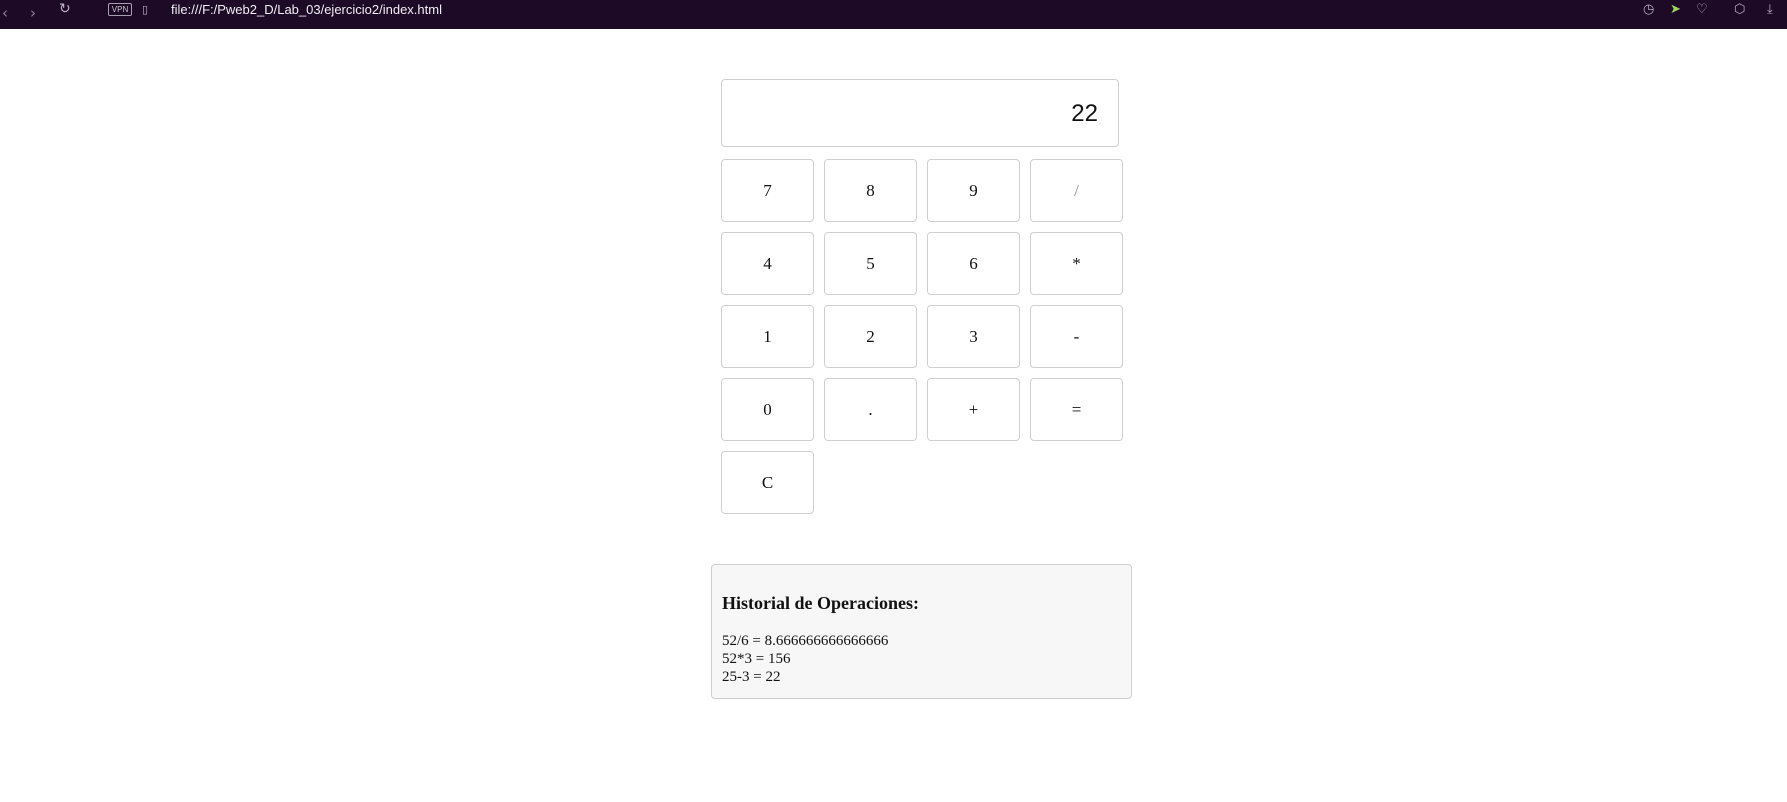 The image size is (1787, 802). Describe the element at coordinates (767, 482) in the screenshot. I see `key-clear-button: C` at that location.